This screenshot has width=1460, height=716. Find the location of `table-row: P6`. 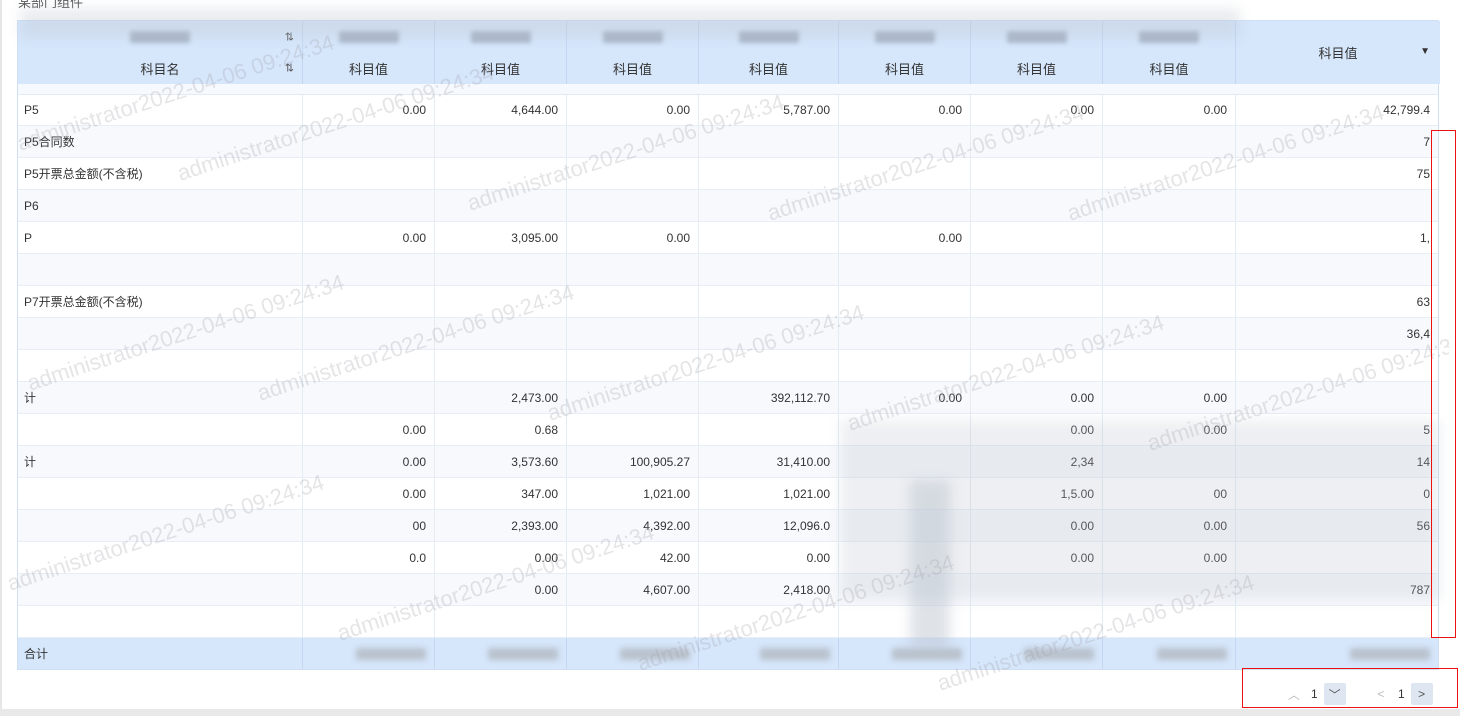

table-row: P6 is located at coordinates (728, 206).